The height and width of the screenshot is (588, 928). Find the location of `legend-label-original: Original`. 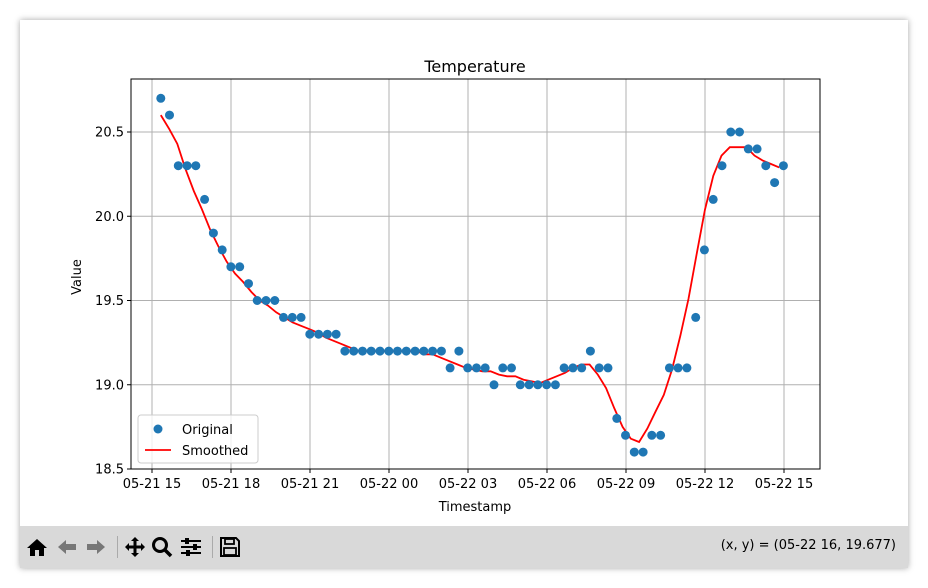

legend-label-original: Original is located at coordinates (207, 430).